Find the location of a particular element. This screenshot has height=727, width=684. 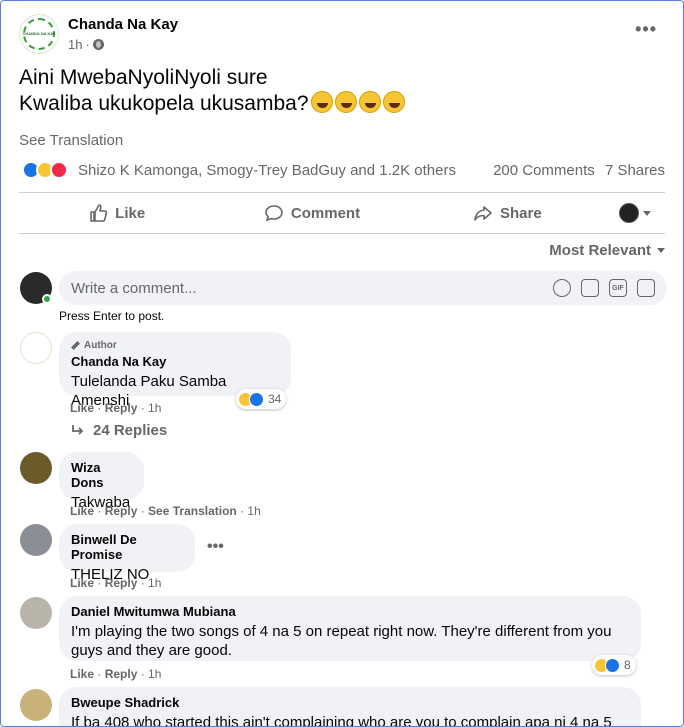

post-header: CHANDA NA KAY Chanda Na Kay 1h · is located at coordinates (98, 34).